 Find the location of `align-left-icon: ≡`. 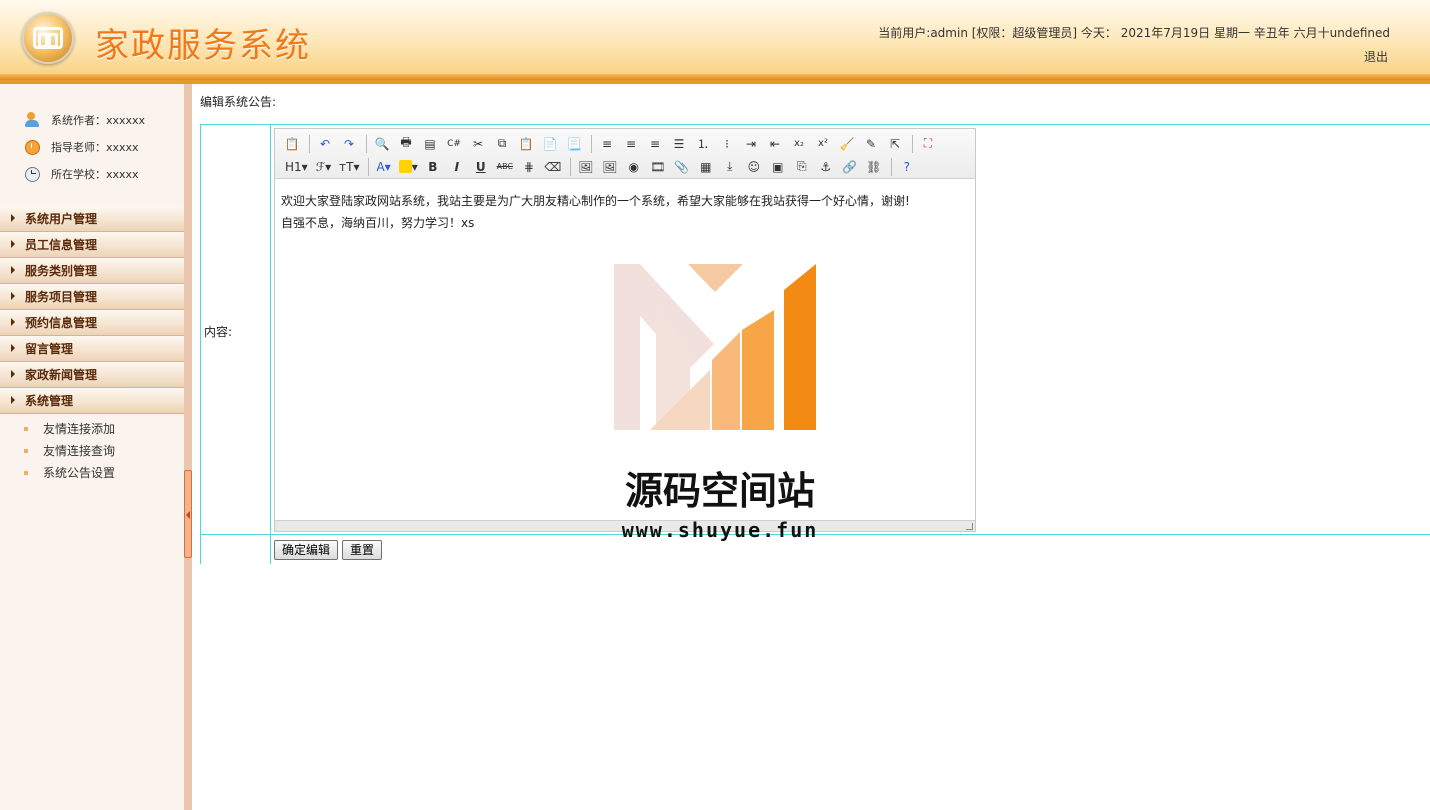

align-left-icon: ≡ is located at coordinates (607, 144).